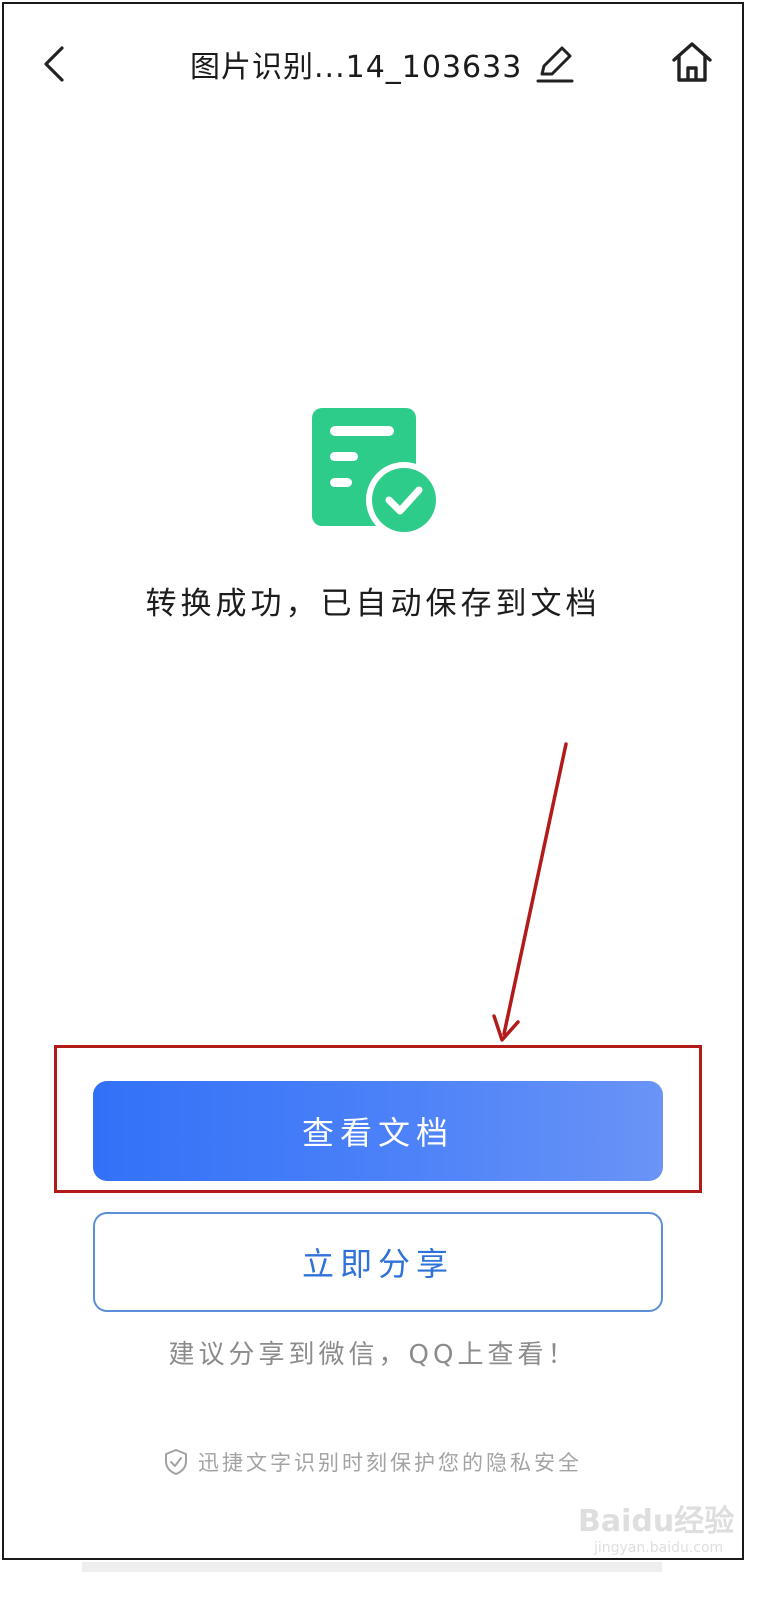 This screenshot has height=1600, width=762. Describe the element at coordinates (555, 64) in the screenshot. I see `pencil-icon` at that location.